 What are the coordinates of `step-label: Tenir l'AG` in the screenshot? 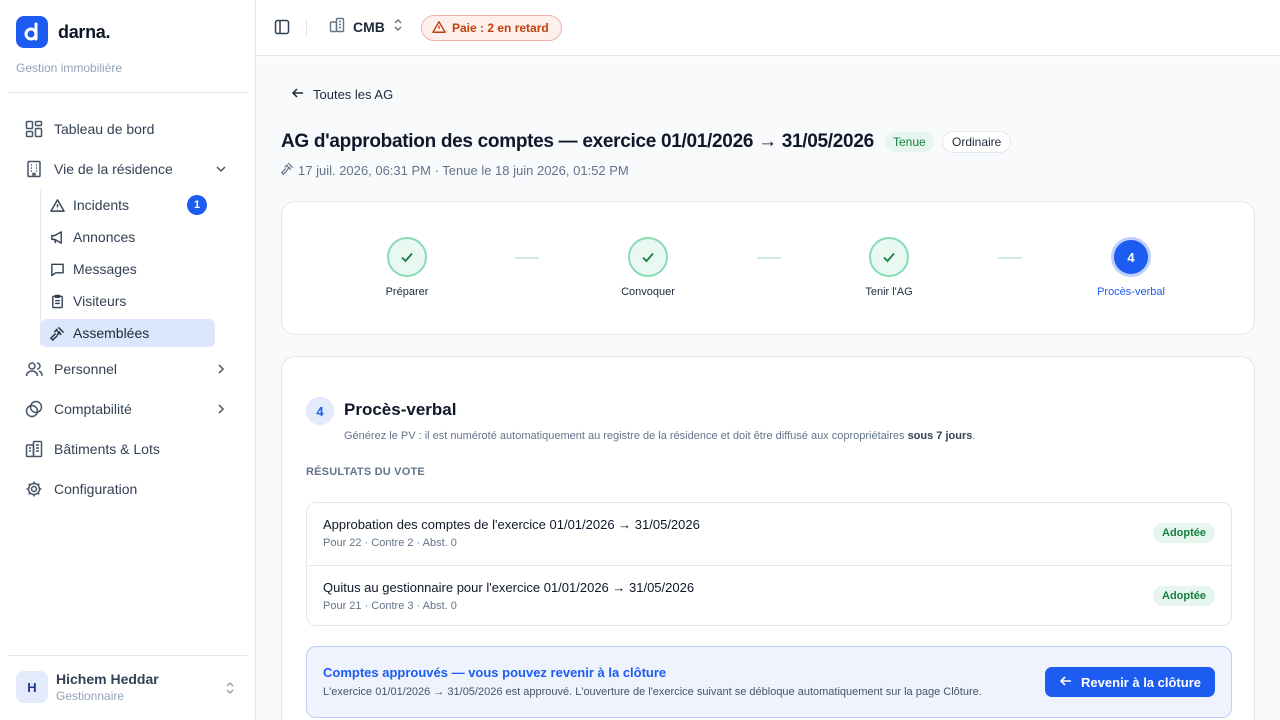 It's located at (889, 292).